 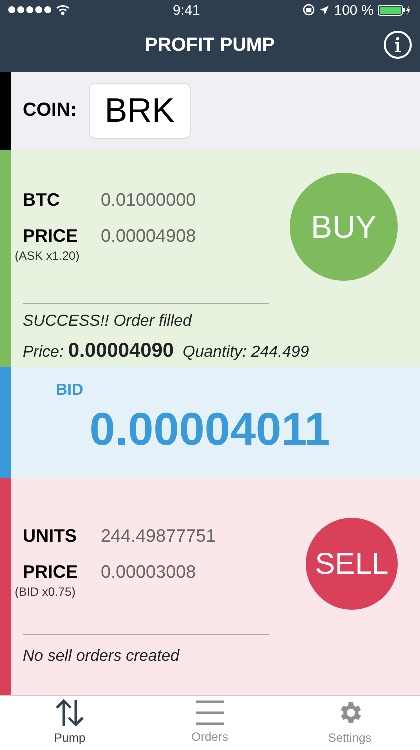 What do you see at coordinates (148, 200) in the screenshot?
I see `field-value: 0.01000000` at bounding box center [148, 200].